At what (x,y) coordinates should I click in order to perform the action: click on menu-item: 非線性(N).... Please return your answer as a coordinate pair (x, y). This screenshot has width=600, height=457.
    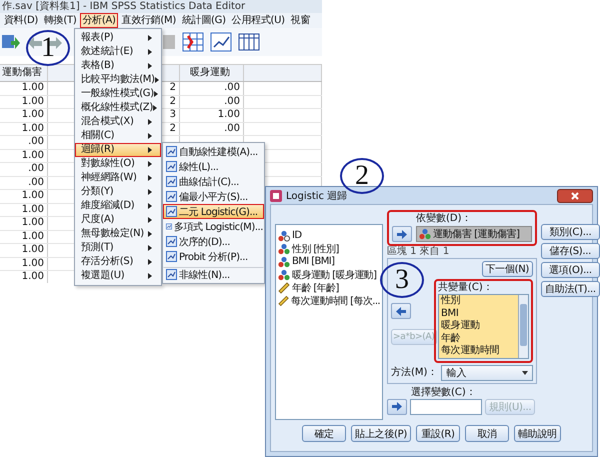
    Looking at the image, I should click on (213, 274).